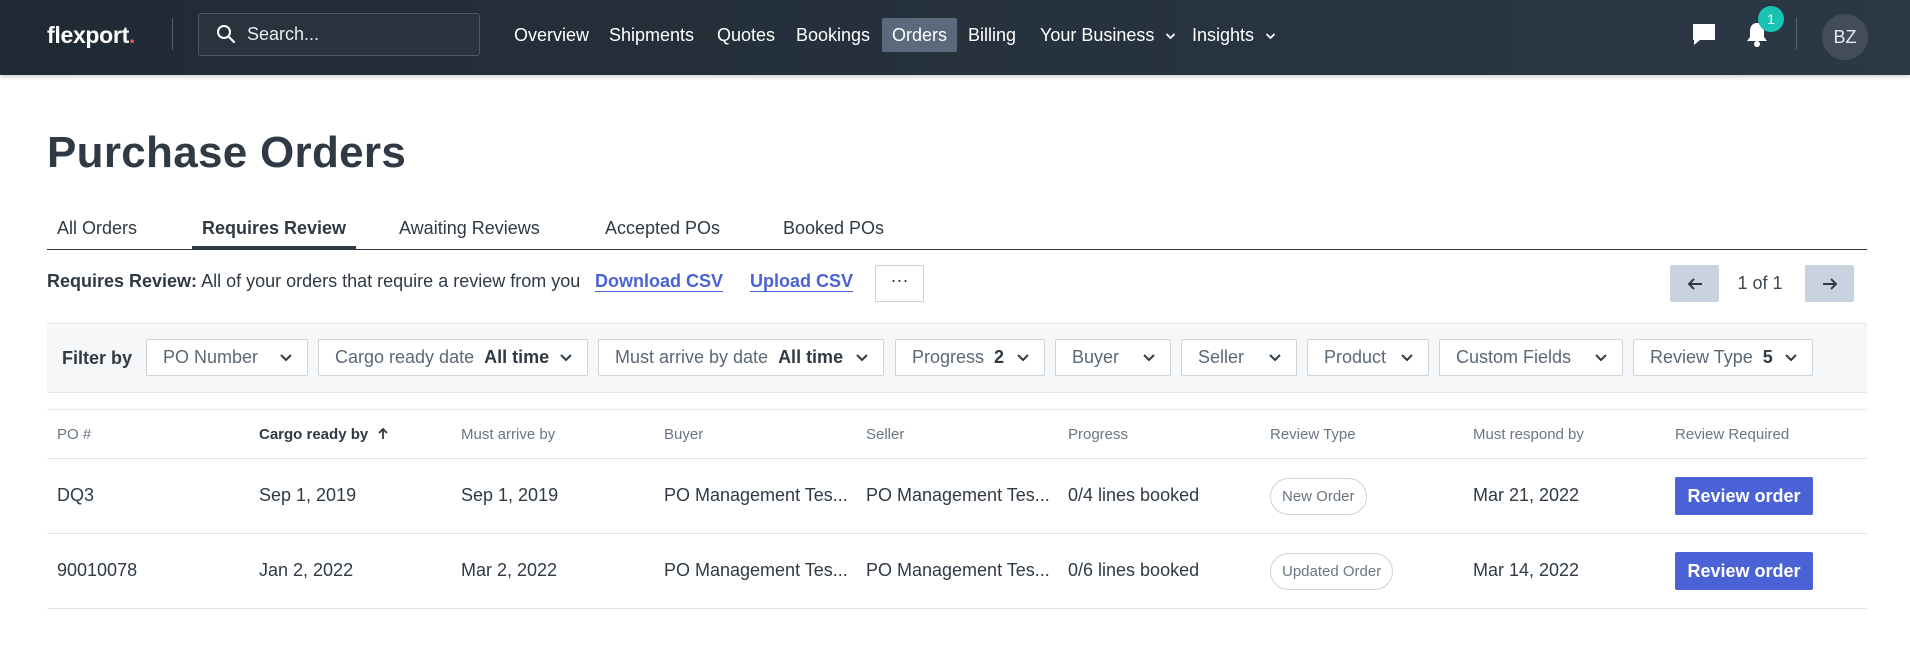 The width and height of the screenshot is (1910, 668). What do you see at coordinates (833, 35) in the screenshot?
I see `nav-bookings: Bookings` at bounding box center [833, 35].